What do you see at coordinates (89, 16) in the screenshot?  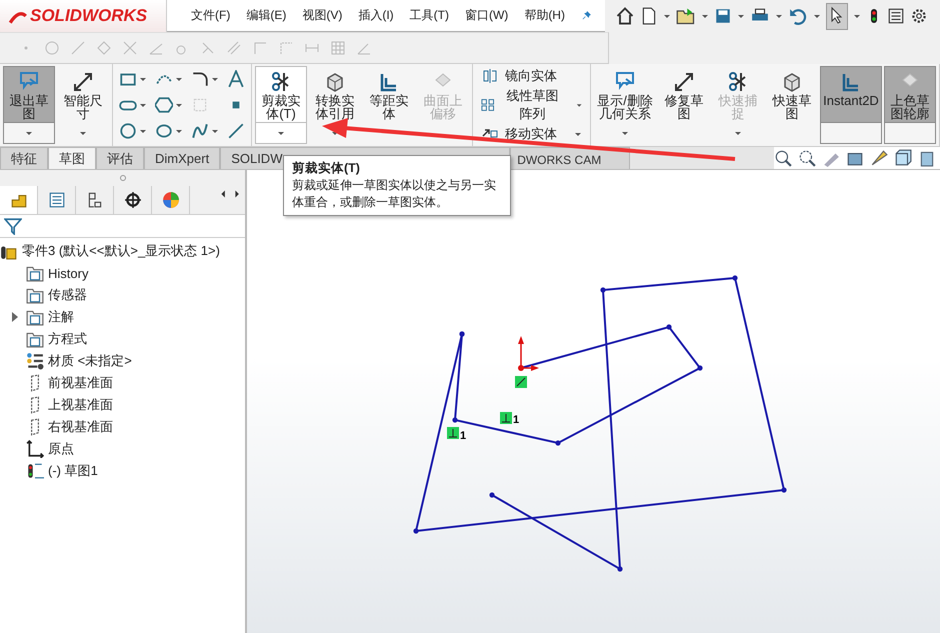 I see `logo-text: SOLIDWORKS` at bounding box center [89, 16].